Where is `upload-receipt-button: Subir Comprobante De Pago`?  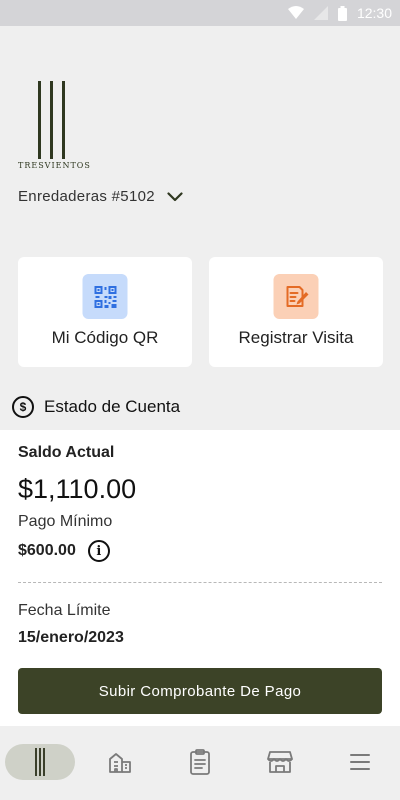
upload-receipt-button: Subir Comprobante De Pago is located at coordinates (200, 691).